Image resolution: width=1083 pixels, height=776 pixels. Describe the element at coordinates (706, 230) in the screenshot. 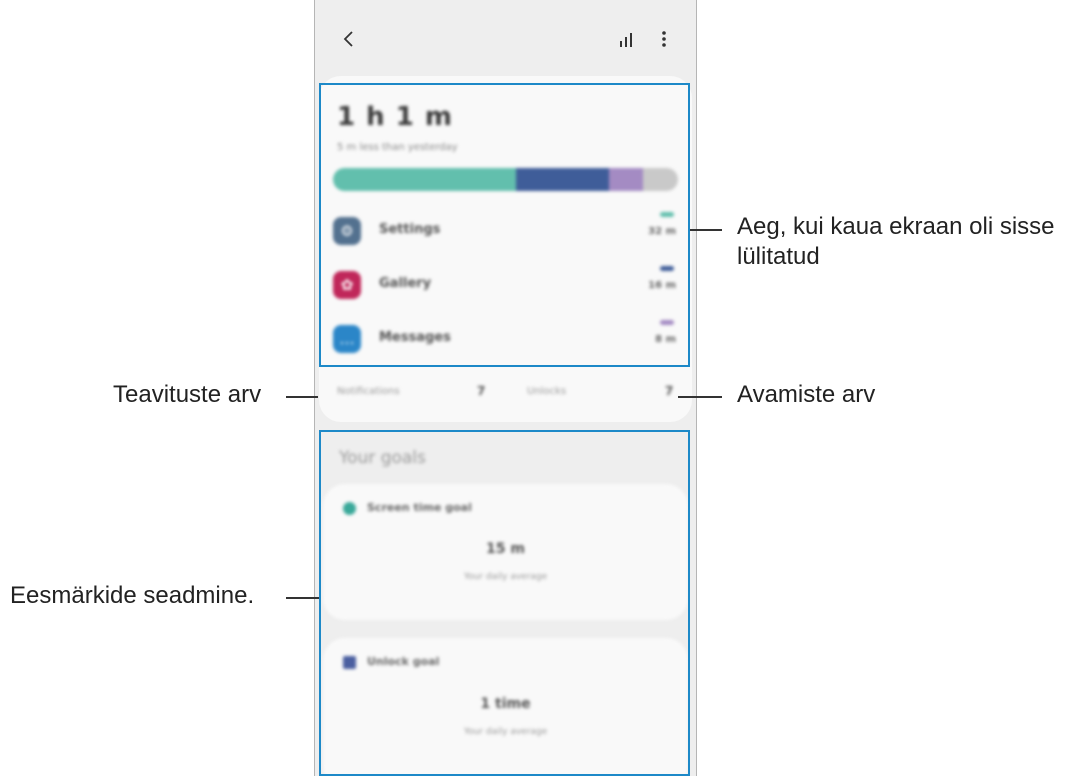

I see `screen-time-callout-line` at that location.